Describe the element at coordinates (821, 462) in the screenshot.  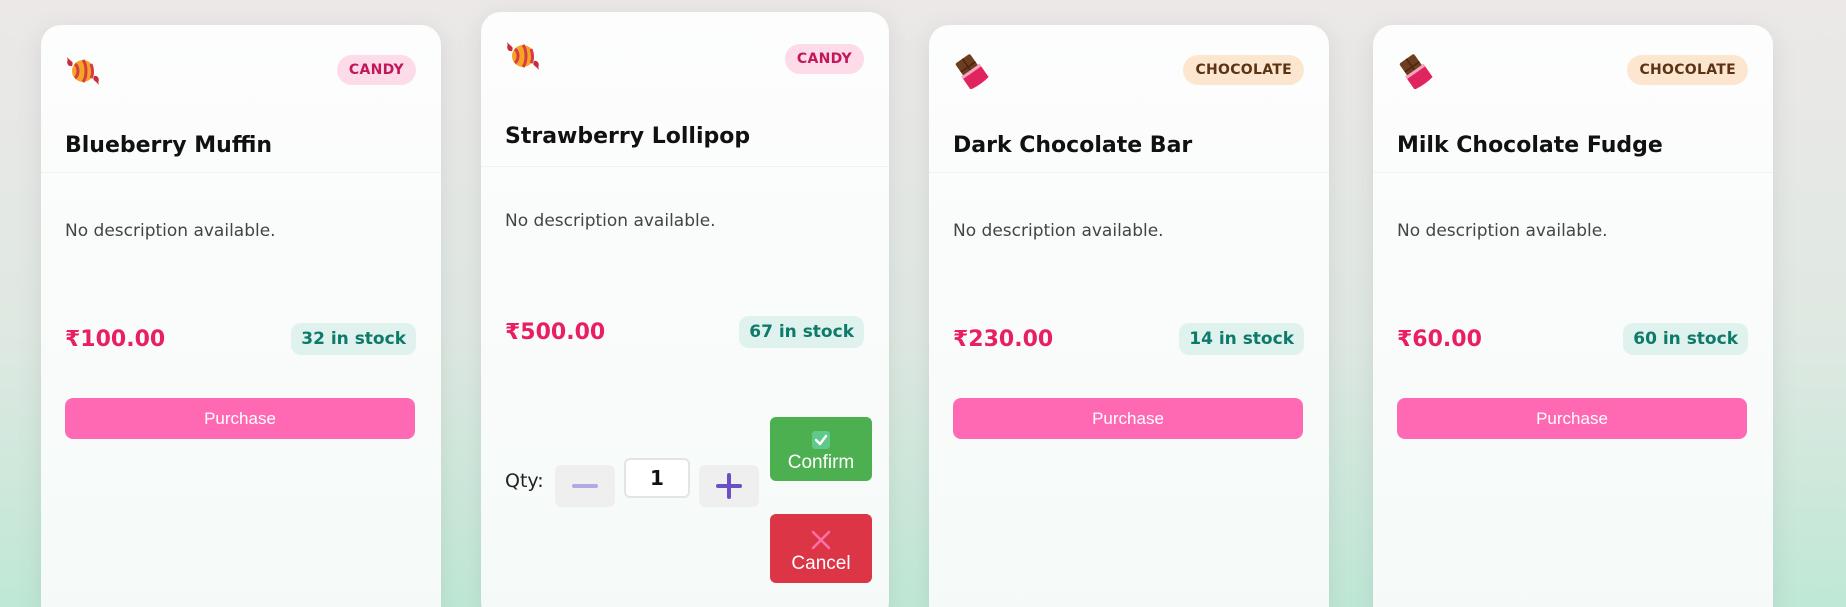
I see `confirm-label: Confirm` at that location.